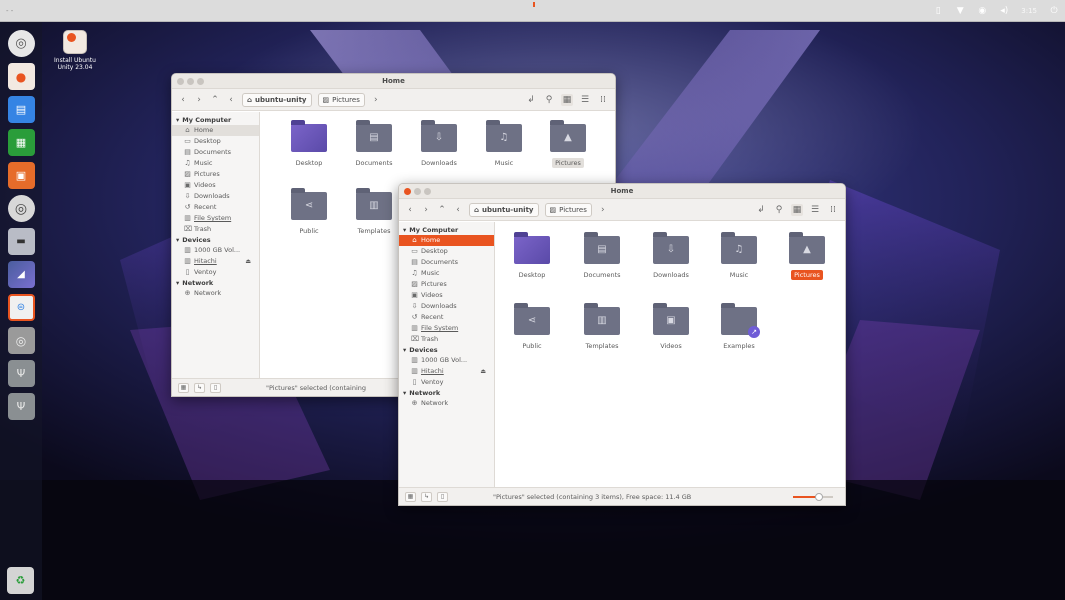 The width and height of the screenshot is (1065, 600). Describe the element at coordinates (671, 327) in the screenshot. I see `file-item: ▣ Videos` at that location.